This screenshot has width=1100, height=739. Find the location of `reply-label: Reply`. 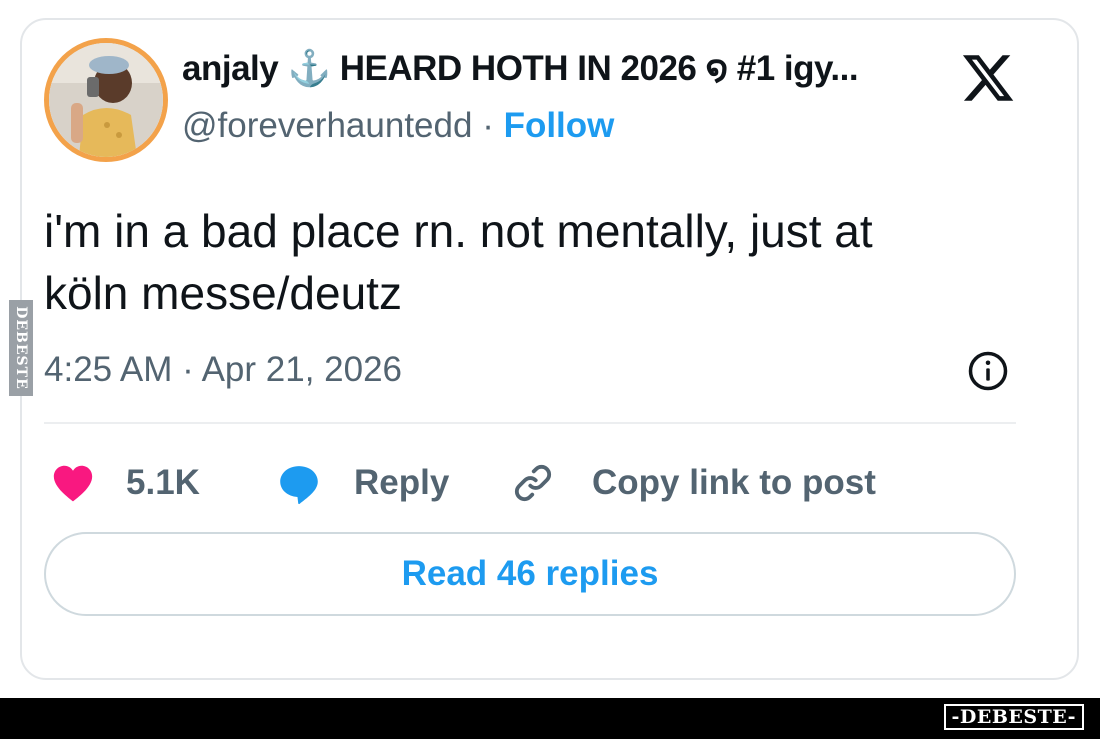

reply-label: Reply is located at coordinates (402, 482).